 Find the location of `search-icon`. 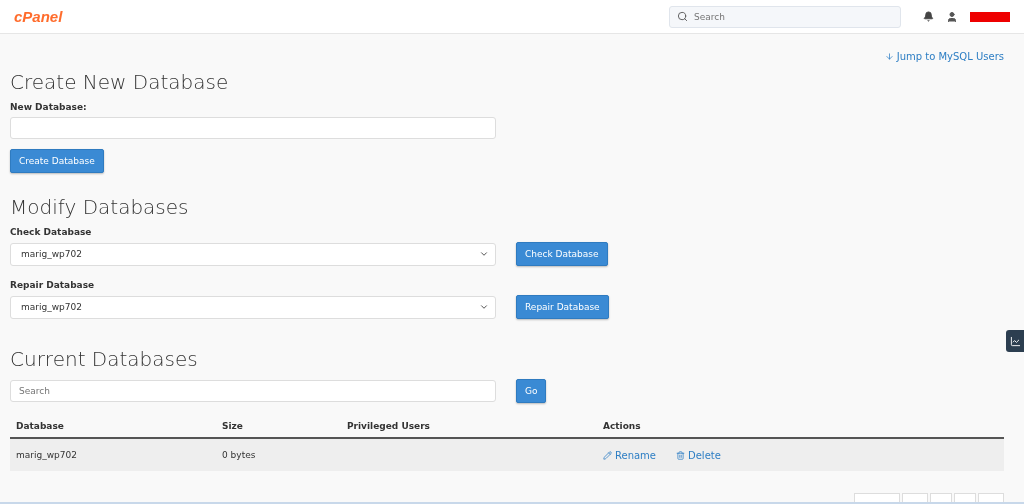

search-icon is located at coordinates (682, 16).